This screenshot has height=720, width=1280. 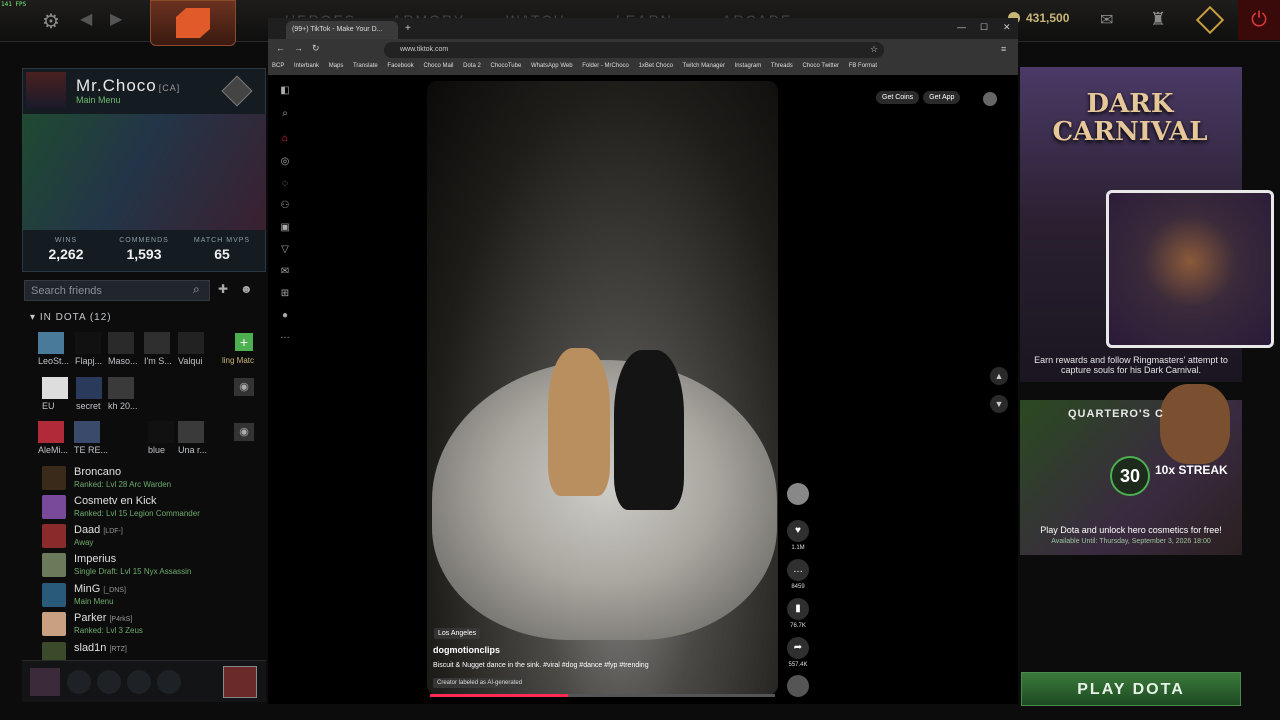 What do you see at coordinates (152, 597) in the screenshot?
I see `friend-row: MinG [_DNS] Main Menu` at bounding box center [152, 597].